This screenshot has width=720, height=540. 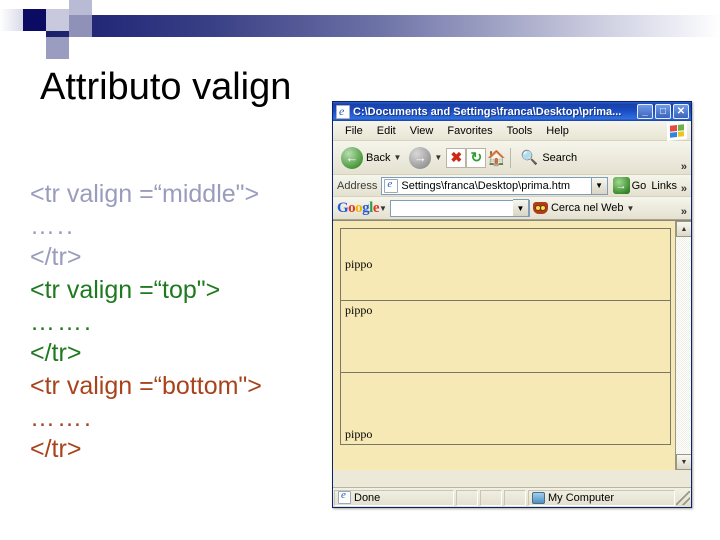 I want to click on address-overflow-icon: », so click(x=684, y=189).